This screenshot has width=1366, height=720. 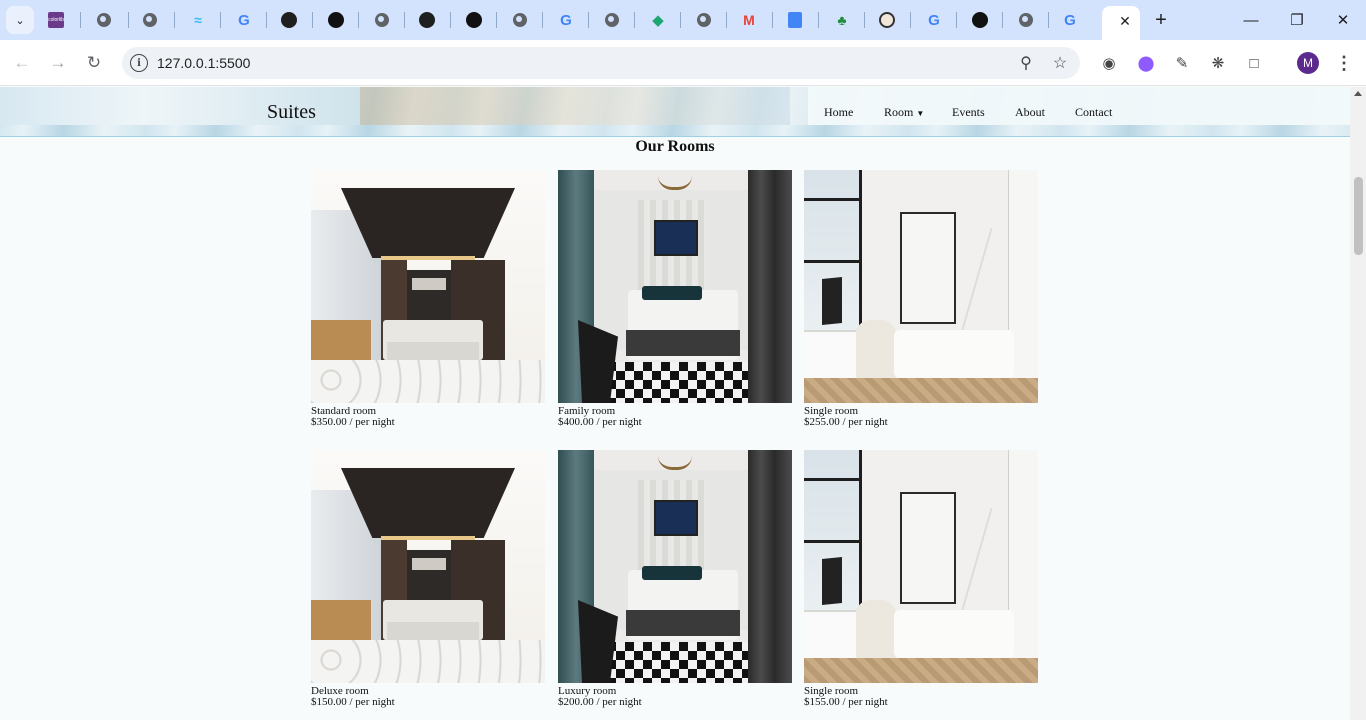 I want to click on zoom-icon: ⚲, so click(x=1026, y=63).